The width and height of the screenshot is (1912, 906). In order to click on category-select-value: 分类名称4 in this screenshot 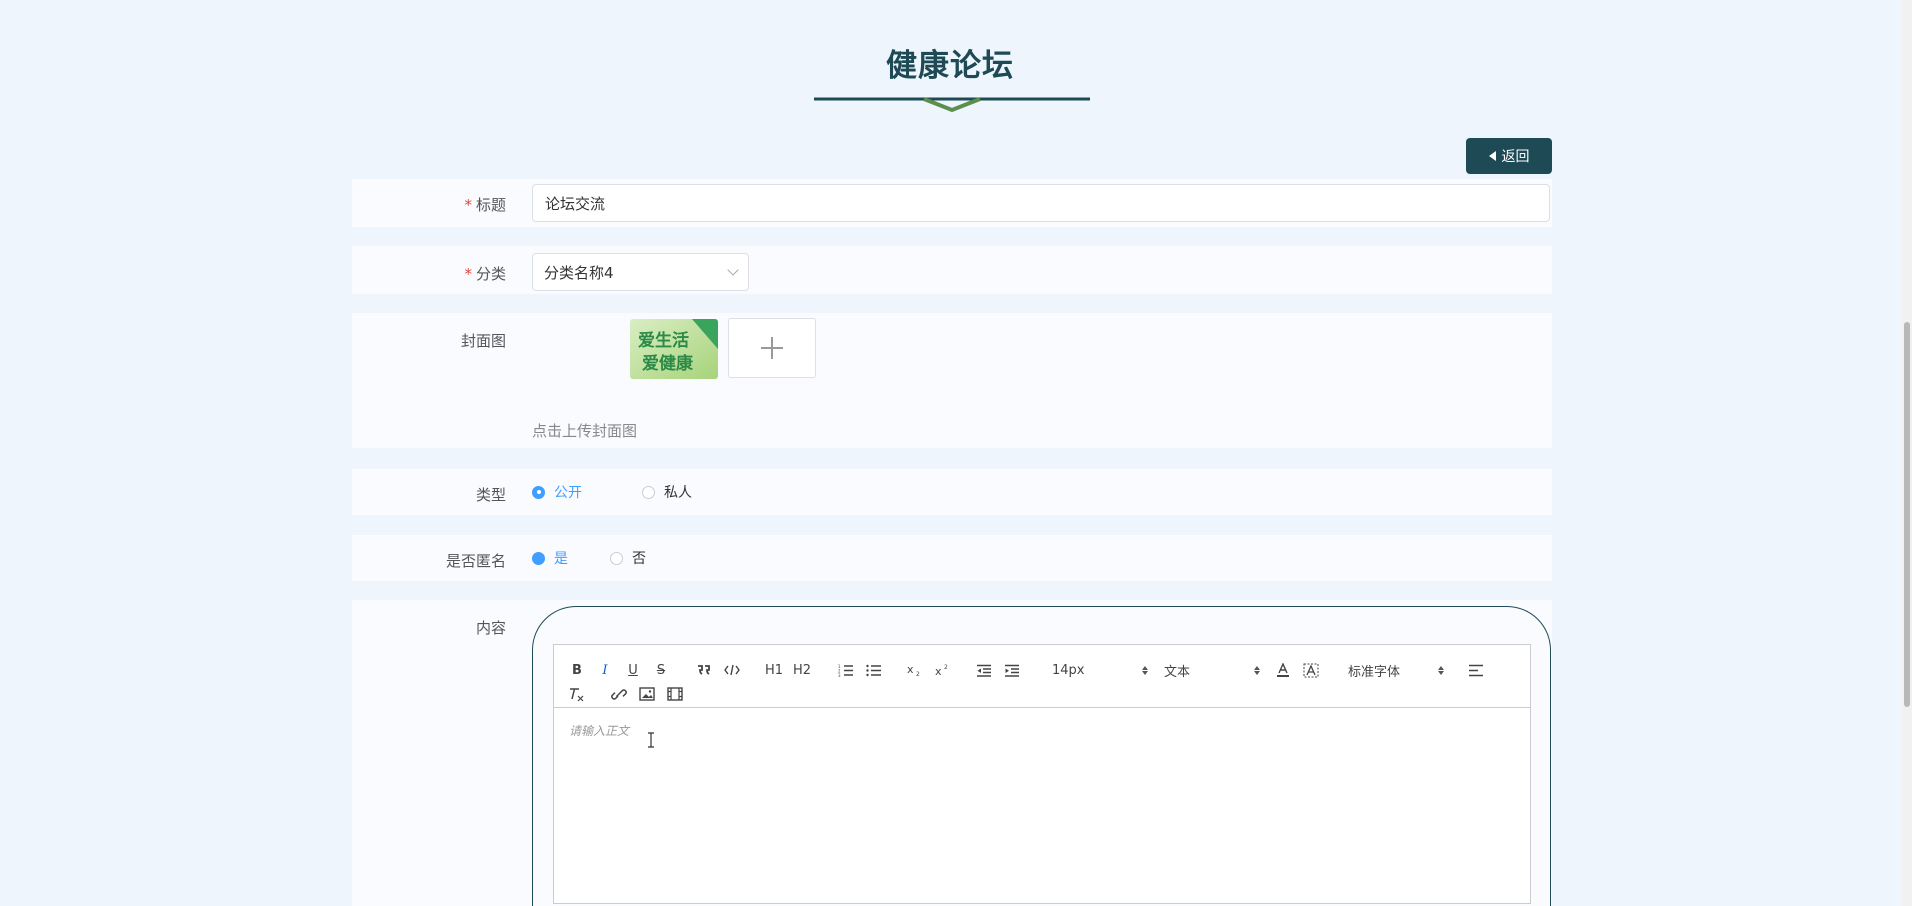, I will do `click(579, 272)`.